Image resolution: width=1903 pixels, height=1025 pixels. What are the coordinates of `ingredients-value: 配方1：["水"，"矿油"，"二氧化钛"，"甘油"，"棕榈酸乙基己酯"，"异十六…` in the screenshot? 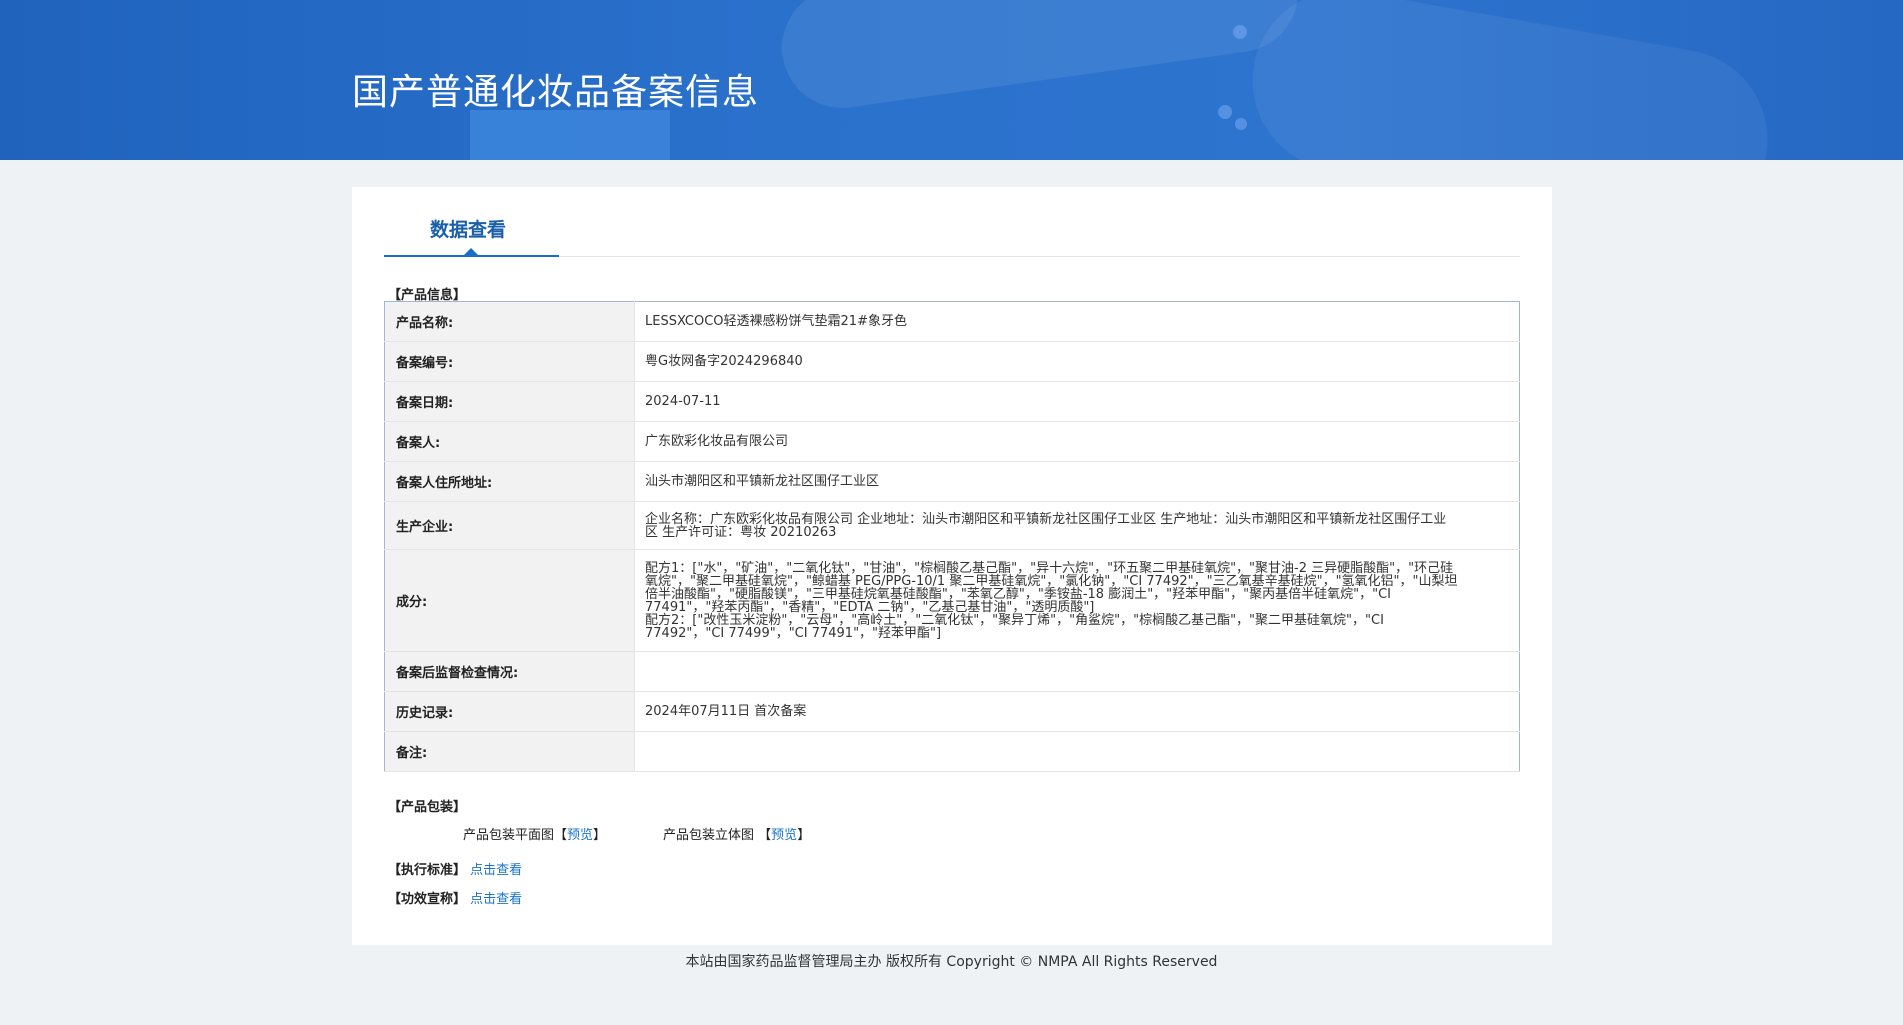 It's located at (1077, 600).